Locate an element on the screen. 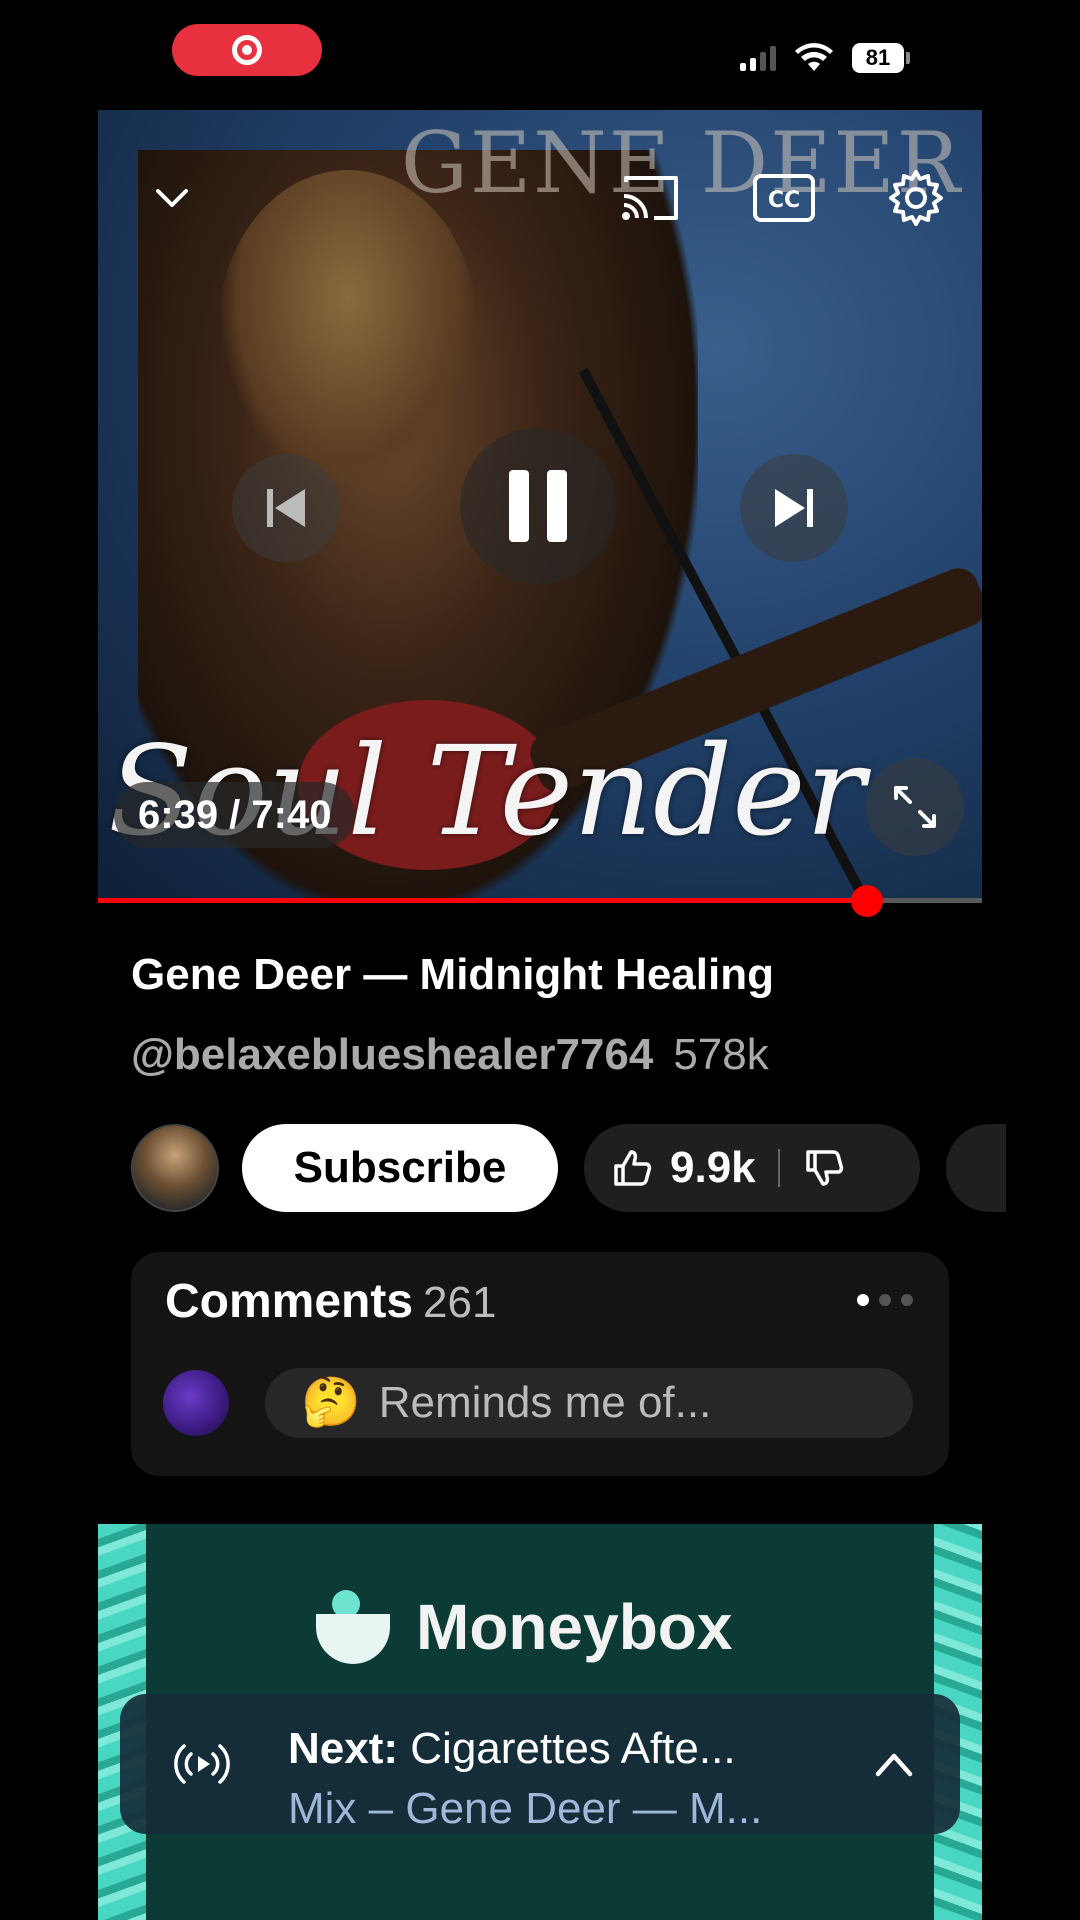 This screenshot has height=1920, width=1080. scrubber-handle is located at coordinates (867, 901).